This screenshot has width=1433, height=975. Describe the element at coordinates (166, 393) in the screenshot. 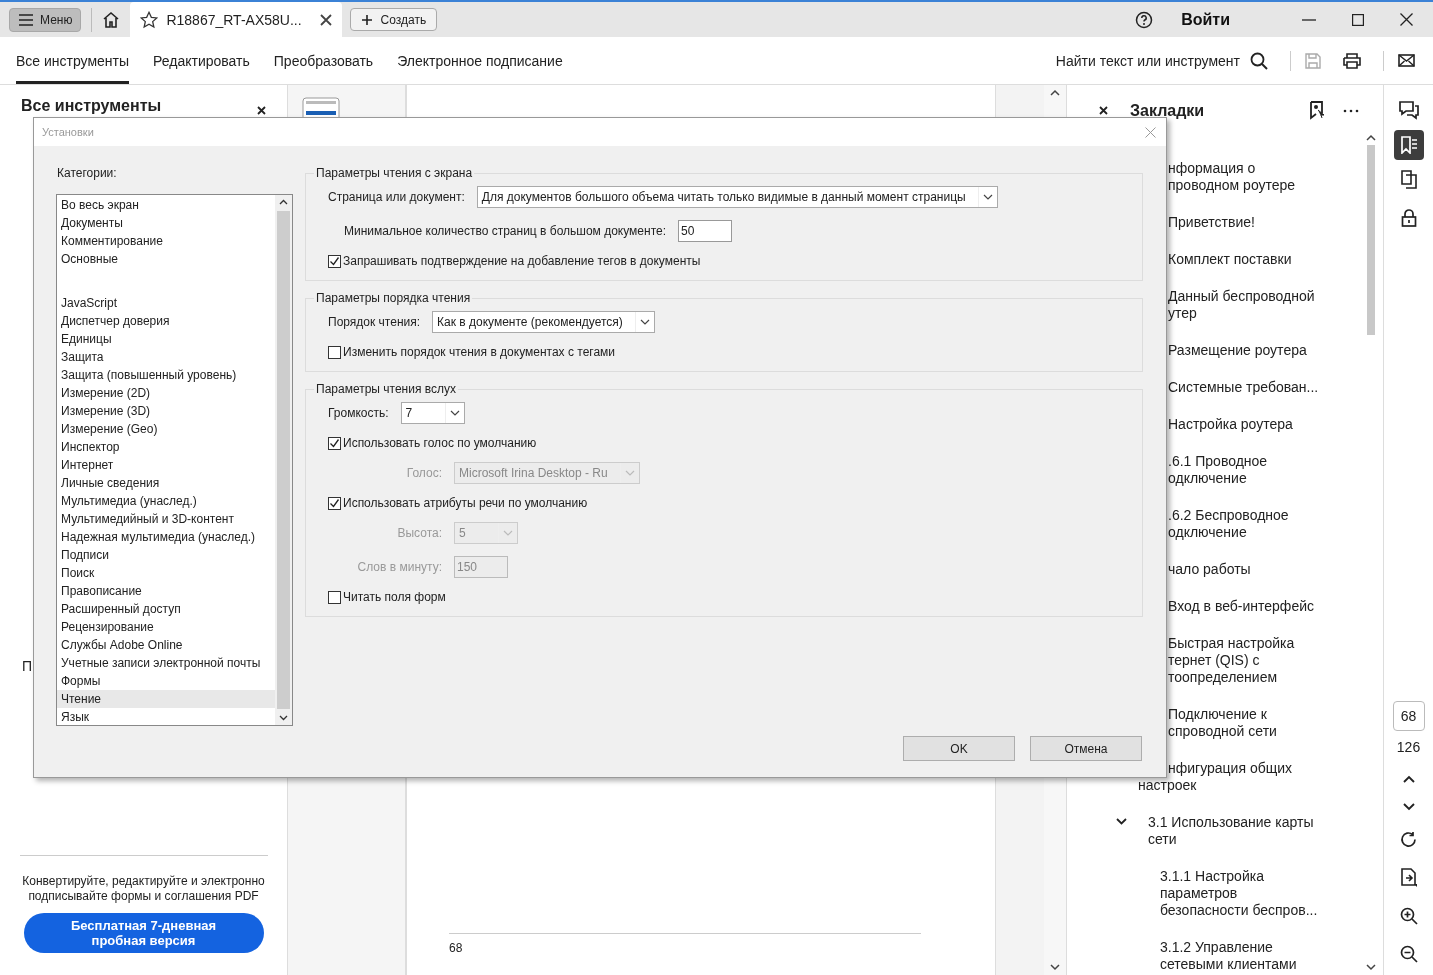

I see `category-item: Измерение (2D)` at that location.